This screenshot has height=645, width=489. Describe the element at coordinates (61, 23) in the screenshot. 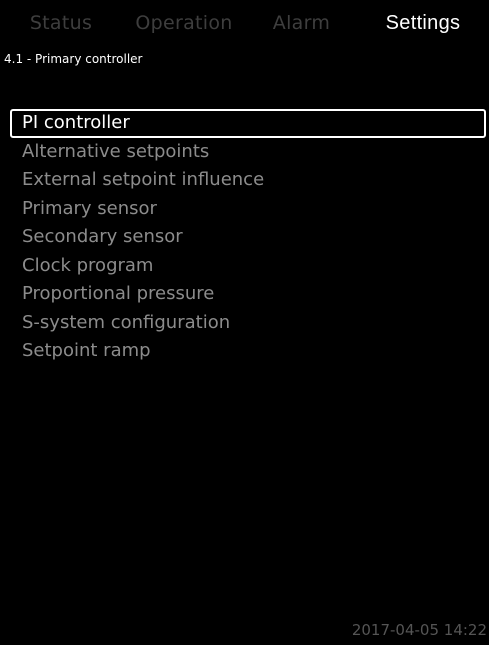

I see `tab-status: Status` at that location.